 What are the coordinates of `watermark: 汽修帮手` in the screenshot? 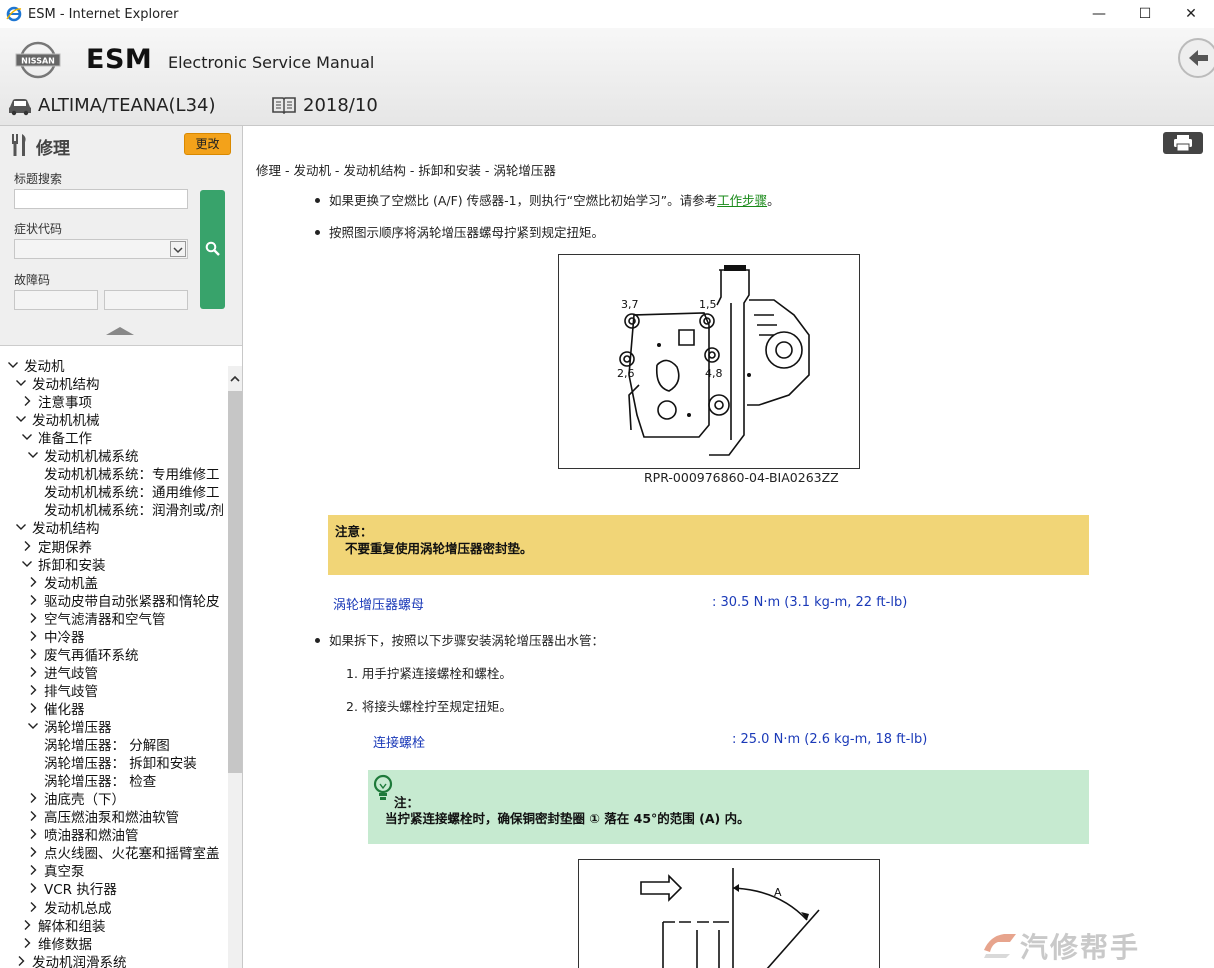 It's located at (1094, 941).